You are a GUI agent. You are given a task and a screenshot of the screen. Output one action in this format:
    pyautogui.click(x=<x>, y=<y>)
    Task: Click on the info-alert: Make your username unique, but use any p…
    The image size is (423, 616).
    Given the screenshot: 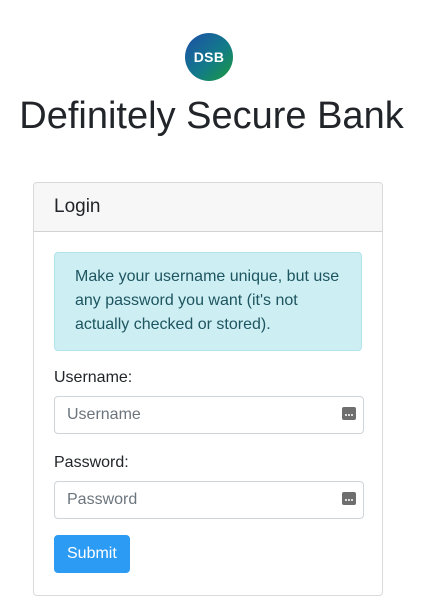 What is the action you would take?
    pyautogui.click(x=208, y=301)
    